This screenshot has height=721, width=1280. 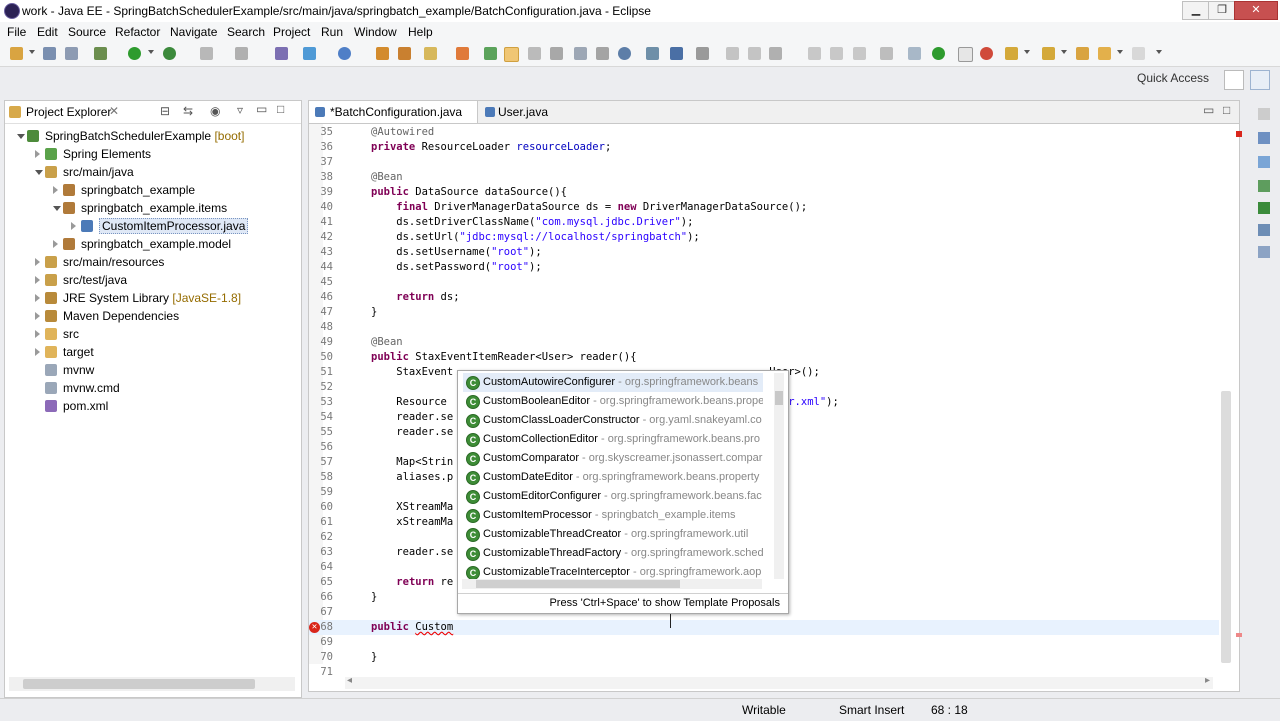 What do you see at coordinates (754, 53) in the screenshot?
I see `suspend-icon` at bounding box center [754, 53].